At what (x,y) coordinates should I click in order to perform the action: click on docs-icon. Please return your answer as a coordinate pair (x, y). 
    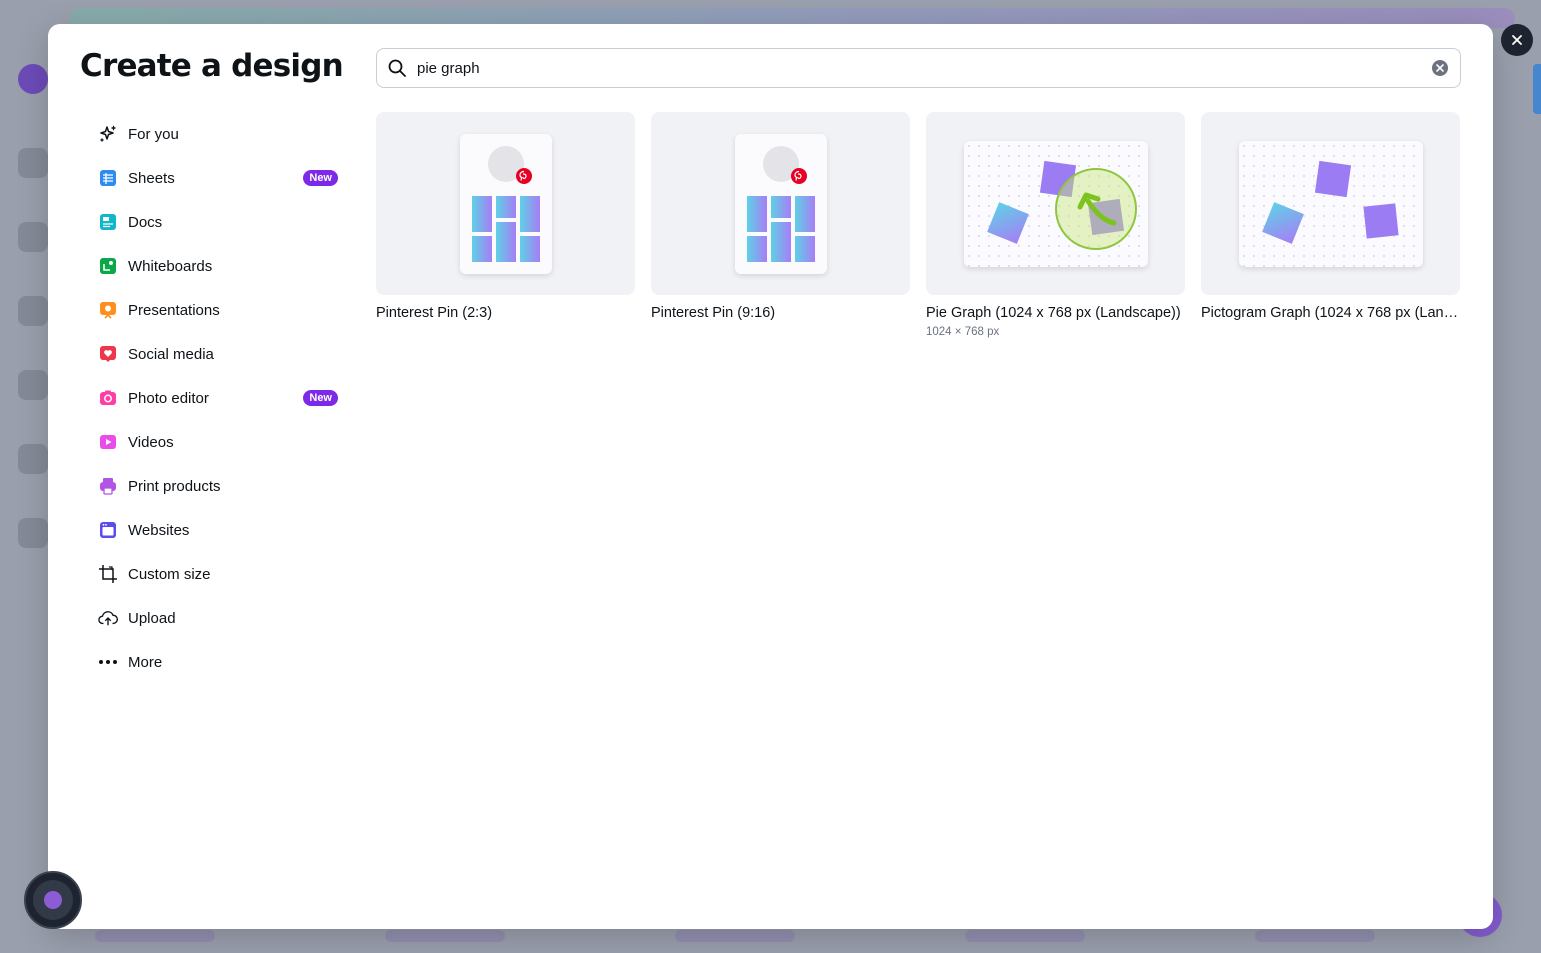
    Looking at the image, I should click on (108, 222).